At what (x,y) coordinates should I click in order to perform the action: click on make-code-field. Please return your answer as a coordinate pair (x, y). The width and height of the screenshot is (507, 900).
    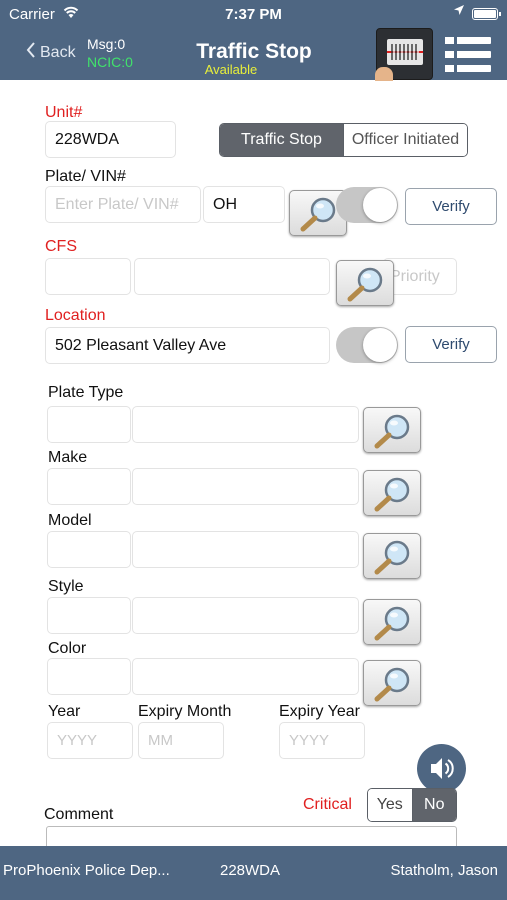
    Looking at the image, I should click on (89, 486).